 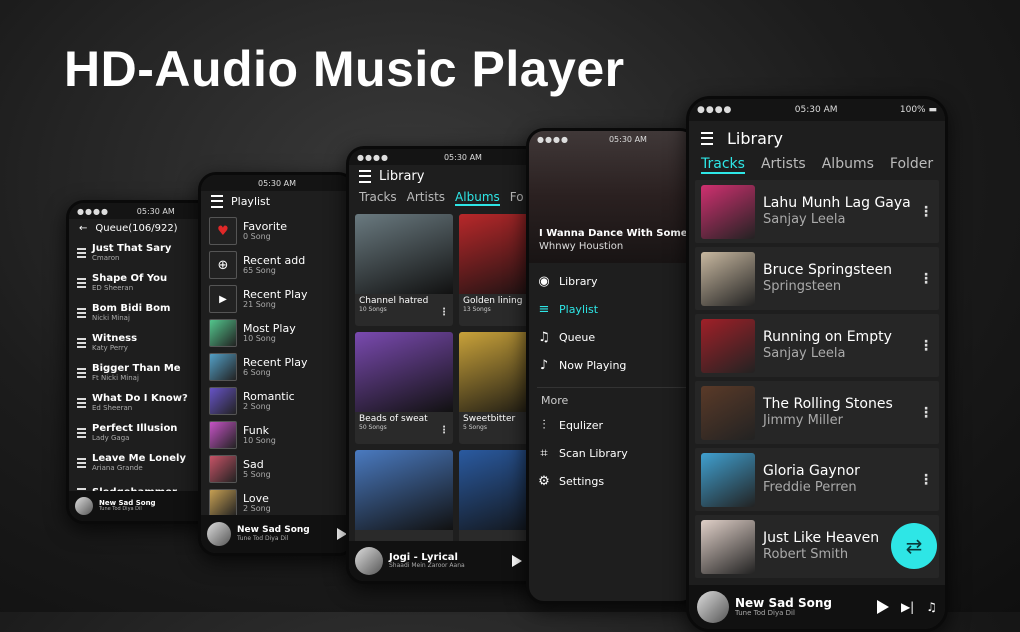 What do you see at coordinates (131, 309) in the screenshot?
I see `queue-item-title: Bom Bidi Bom` at bounding box center [131, 309].